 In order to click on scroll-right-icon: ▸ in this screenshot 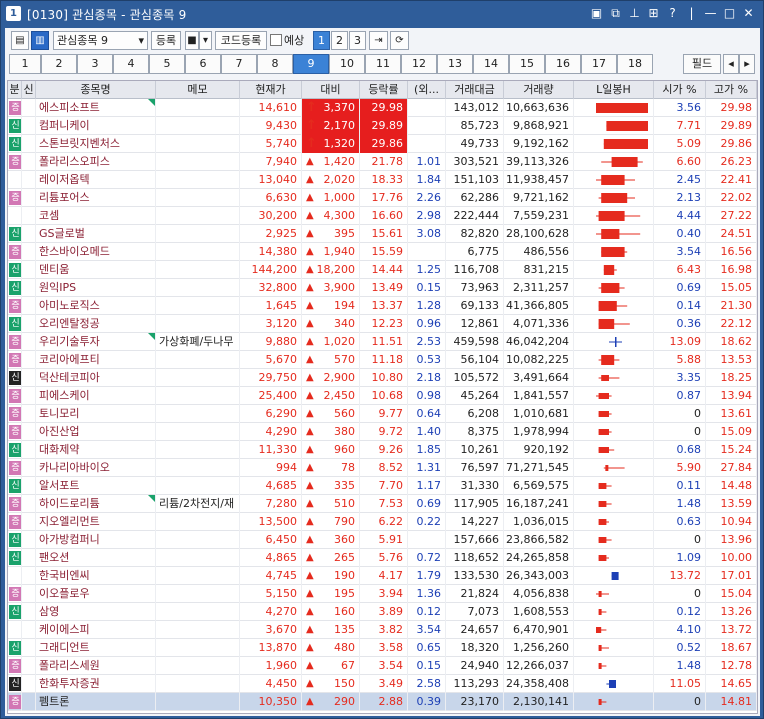, I will do `click(747, 64)`.